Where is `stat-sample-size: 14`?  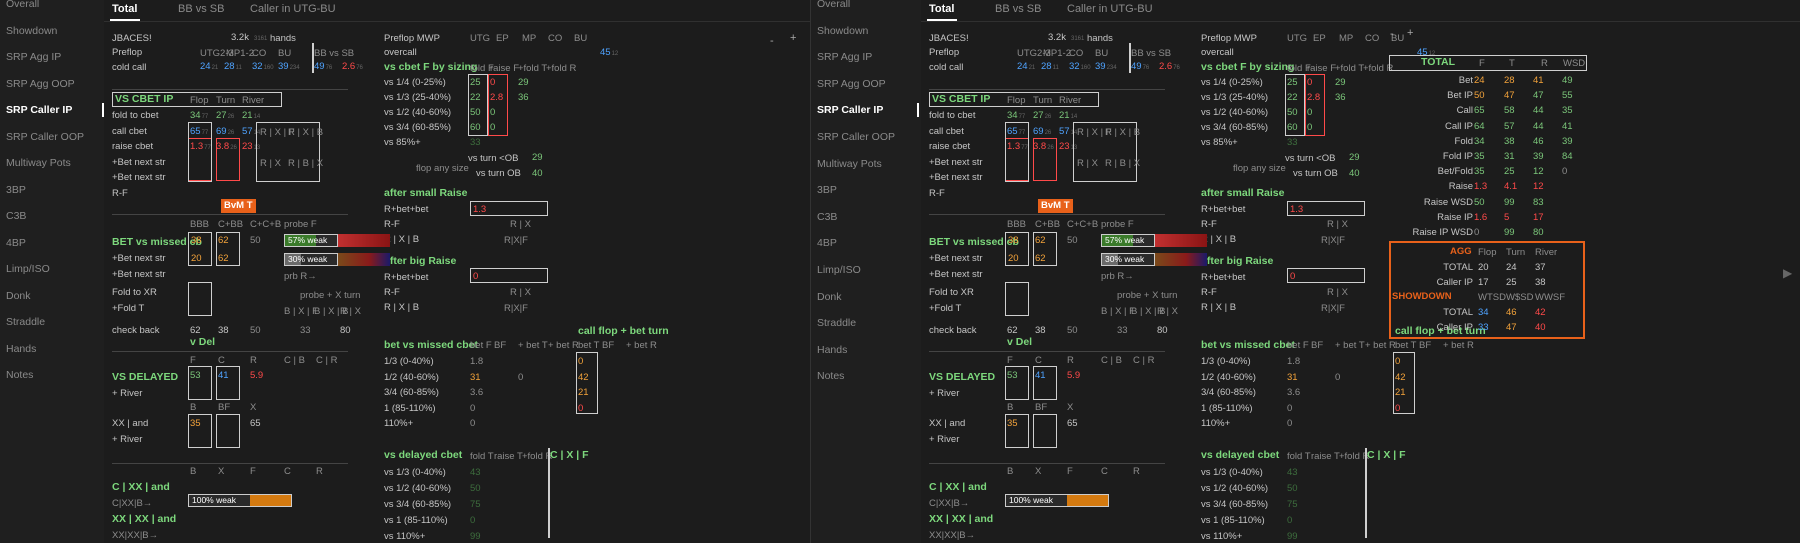 stat-sample-size: 14 is located at coordinates (257, 117).